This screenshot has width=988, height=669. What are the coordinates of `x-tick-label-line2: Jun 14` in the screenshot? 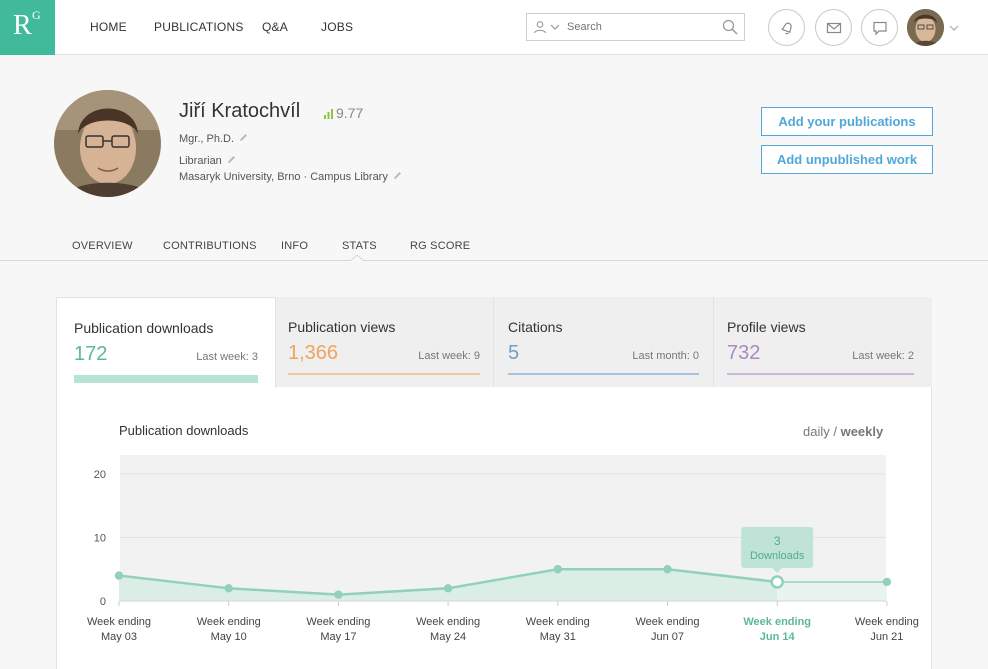 It's located at (778, 637).